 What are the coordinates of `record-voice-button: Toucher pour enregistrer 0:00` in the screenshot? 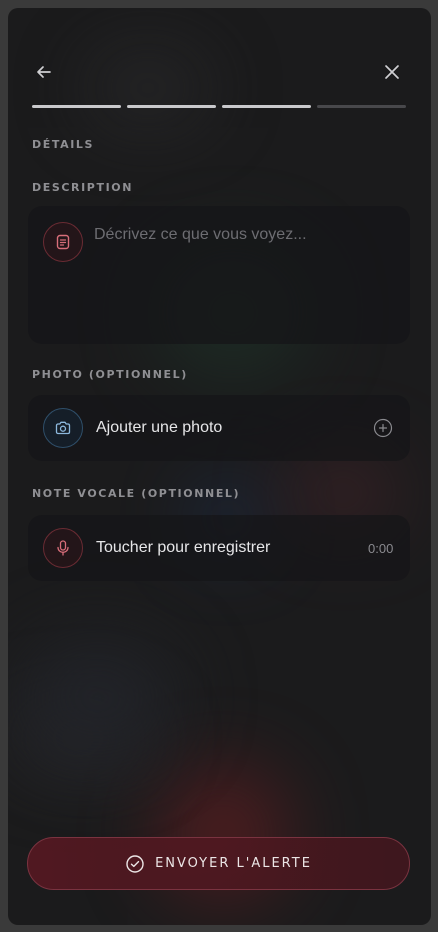 It's located at (219, 548).